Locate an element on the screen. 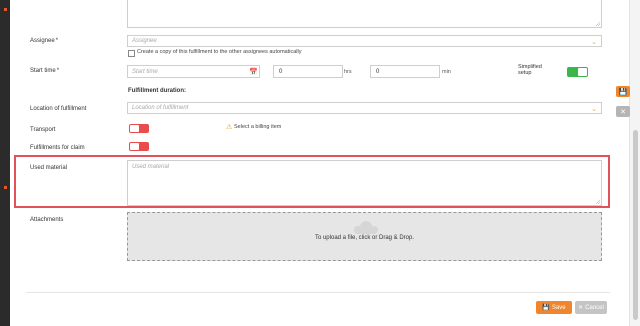 The height and width of the screenshot is (326, 640). copy-fulfillment-checkbox is located at coordinates (131, 53).